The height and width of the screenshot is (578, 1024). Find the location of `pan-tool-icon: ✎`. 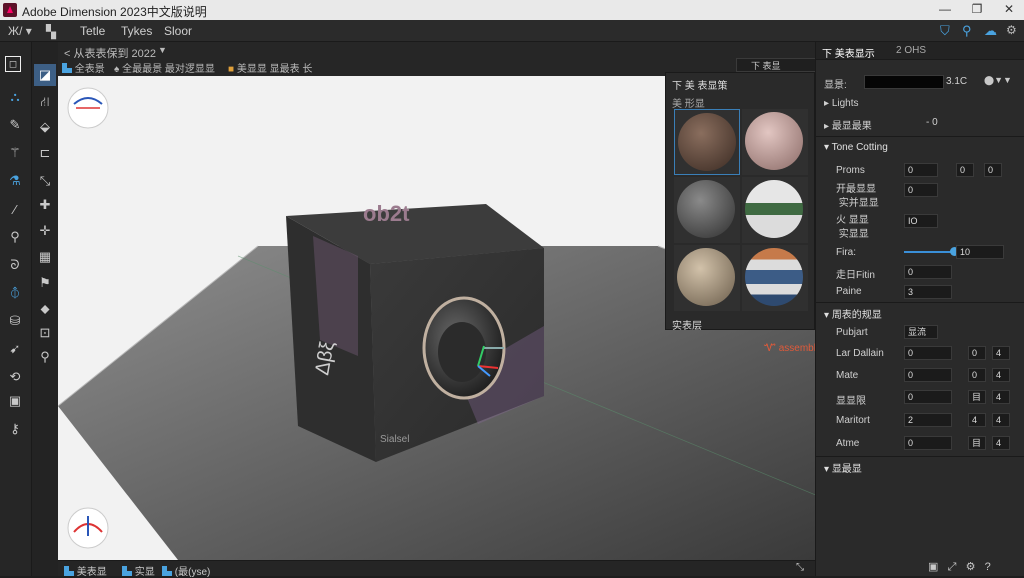

pan-tool-icon: ✎ is located at coordinates (15, 125).